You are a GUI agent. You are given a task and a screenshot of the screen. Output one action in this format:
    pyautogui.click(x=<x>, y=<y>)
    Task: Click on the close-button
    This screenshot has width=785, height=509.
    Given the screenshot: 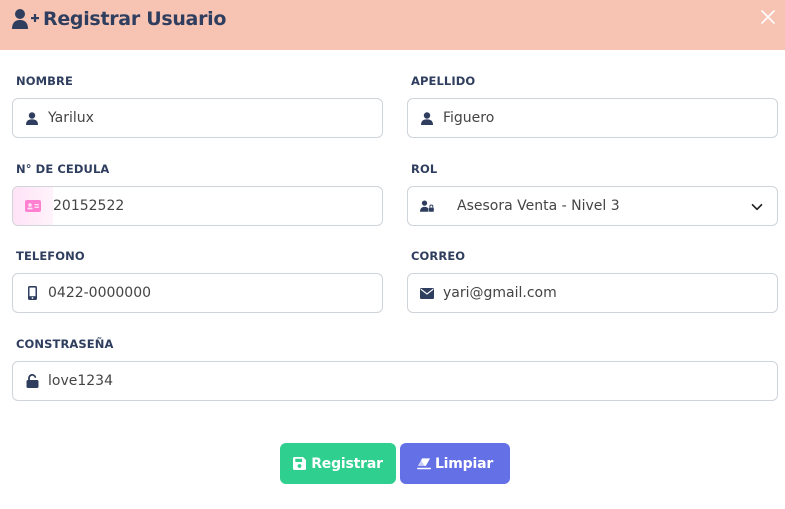 What is the action you would take?
    pyautogui.click(x=768, y=17)
    